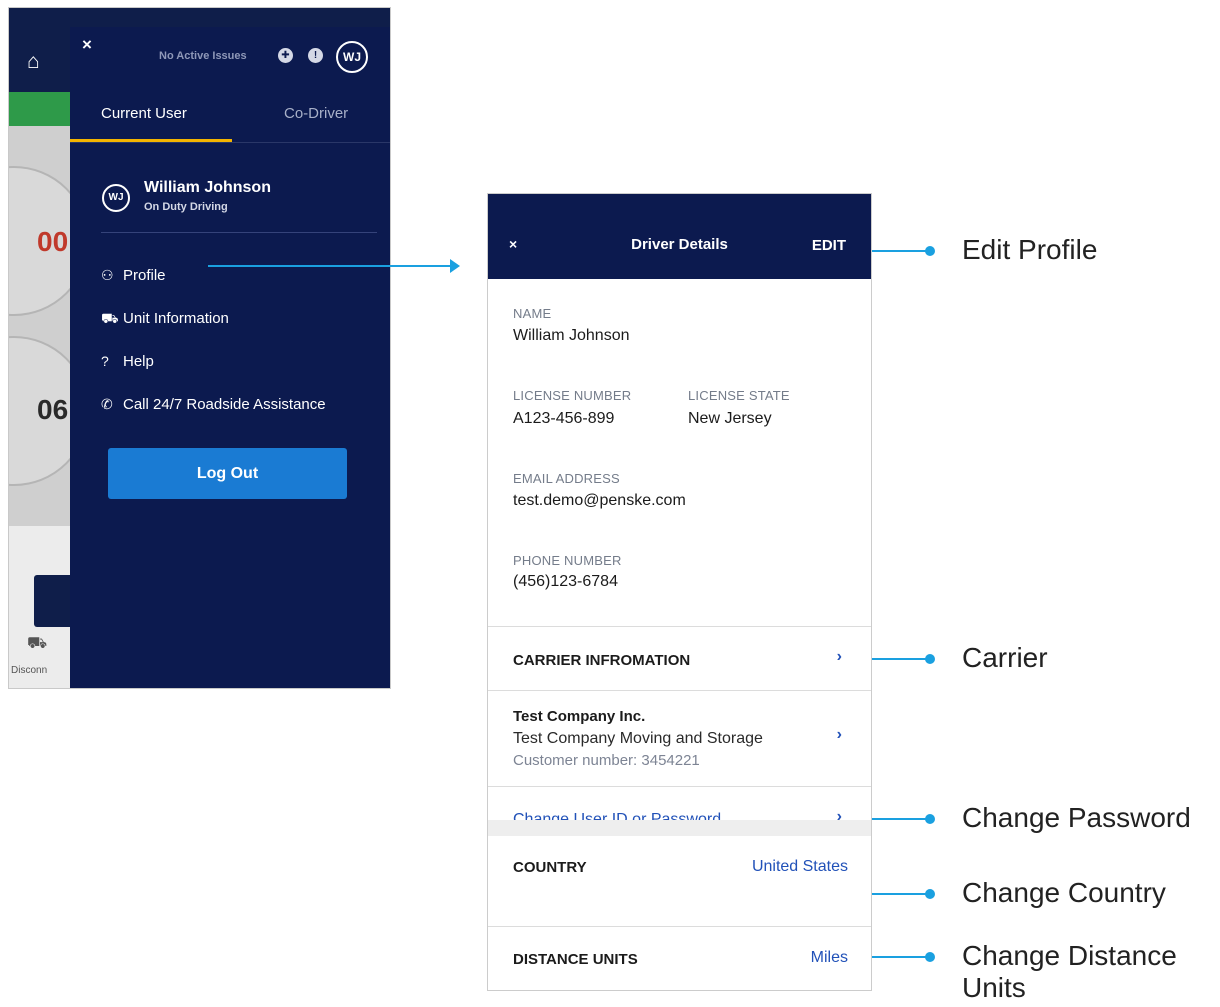  I want to click on tab-current-user: Current User, so click(144, 113).